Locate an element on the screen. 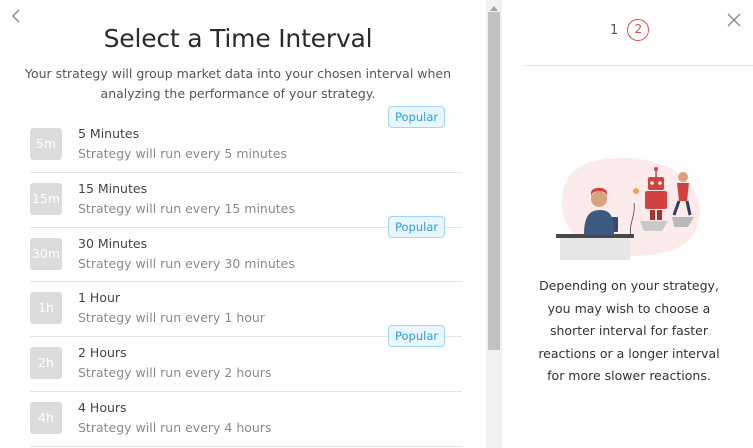 The height and width of the screenshot is (448, 753). interval-name: 15 Minutes is located at coordinates (113, 188).